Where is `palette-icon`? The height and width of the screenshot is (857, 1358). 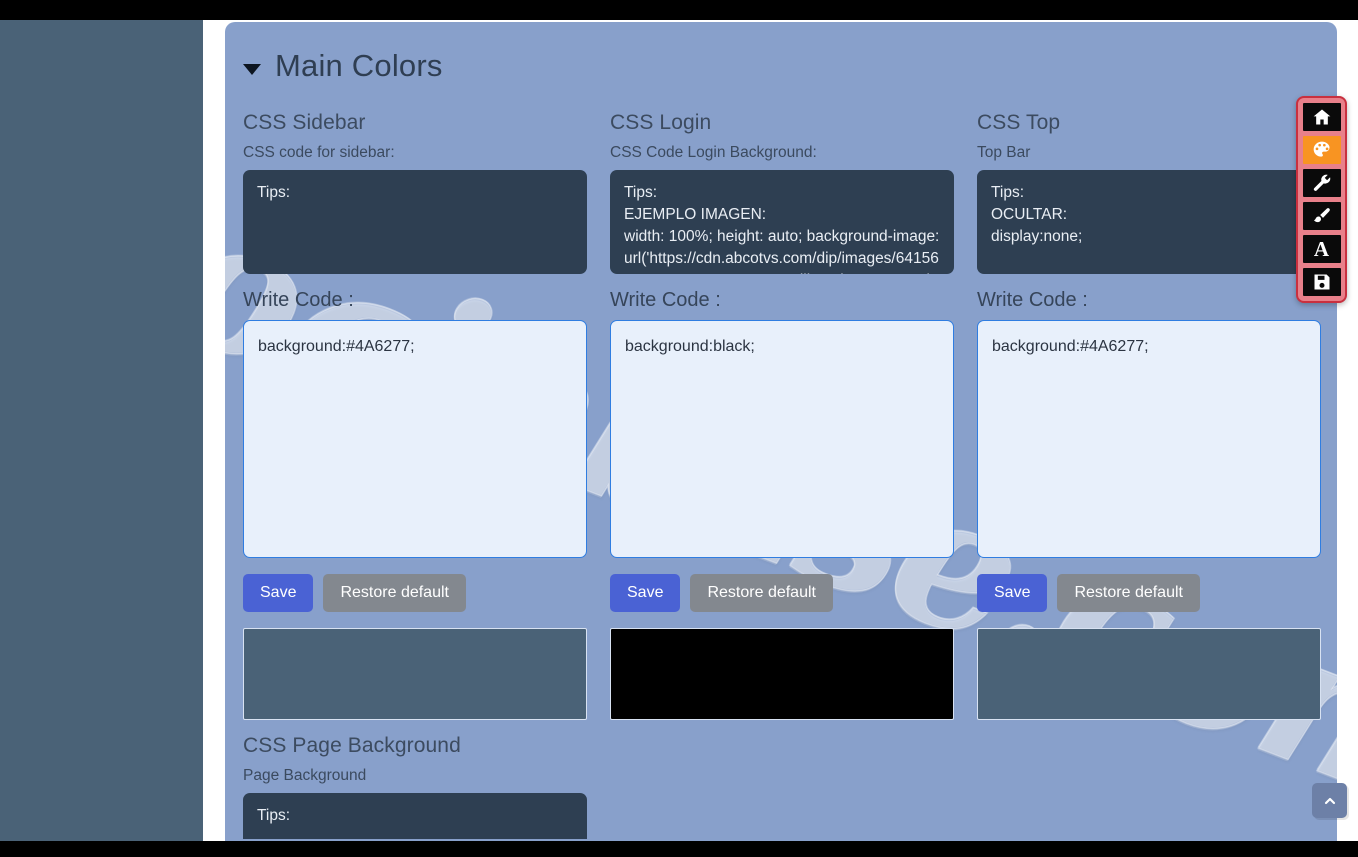 palette-icon is located at coordinates (1321, 150).